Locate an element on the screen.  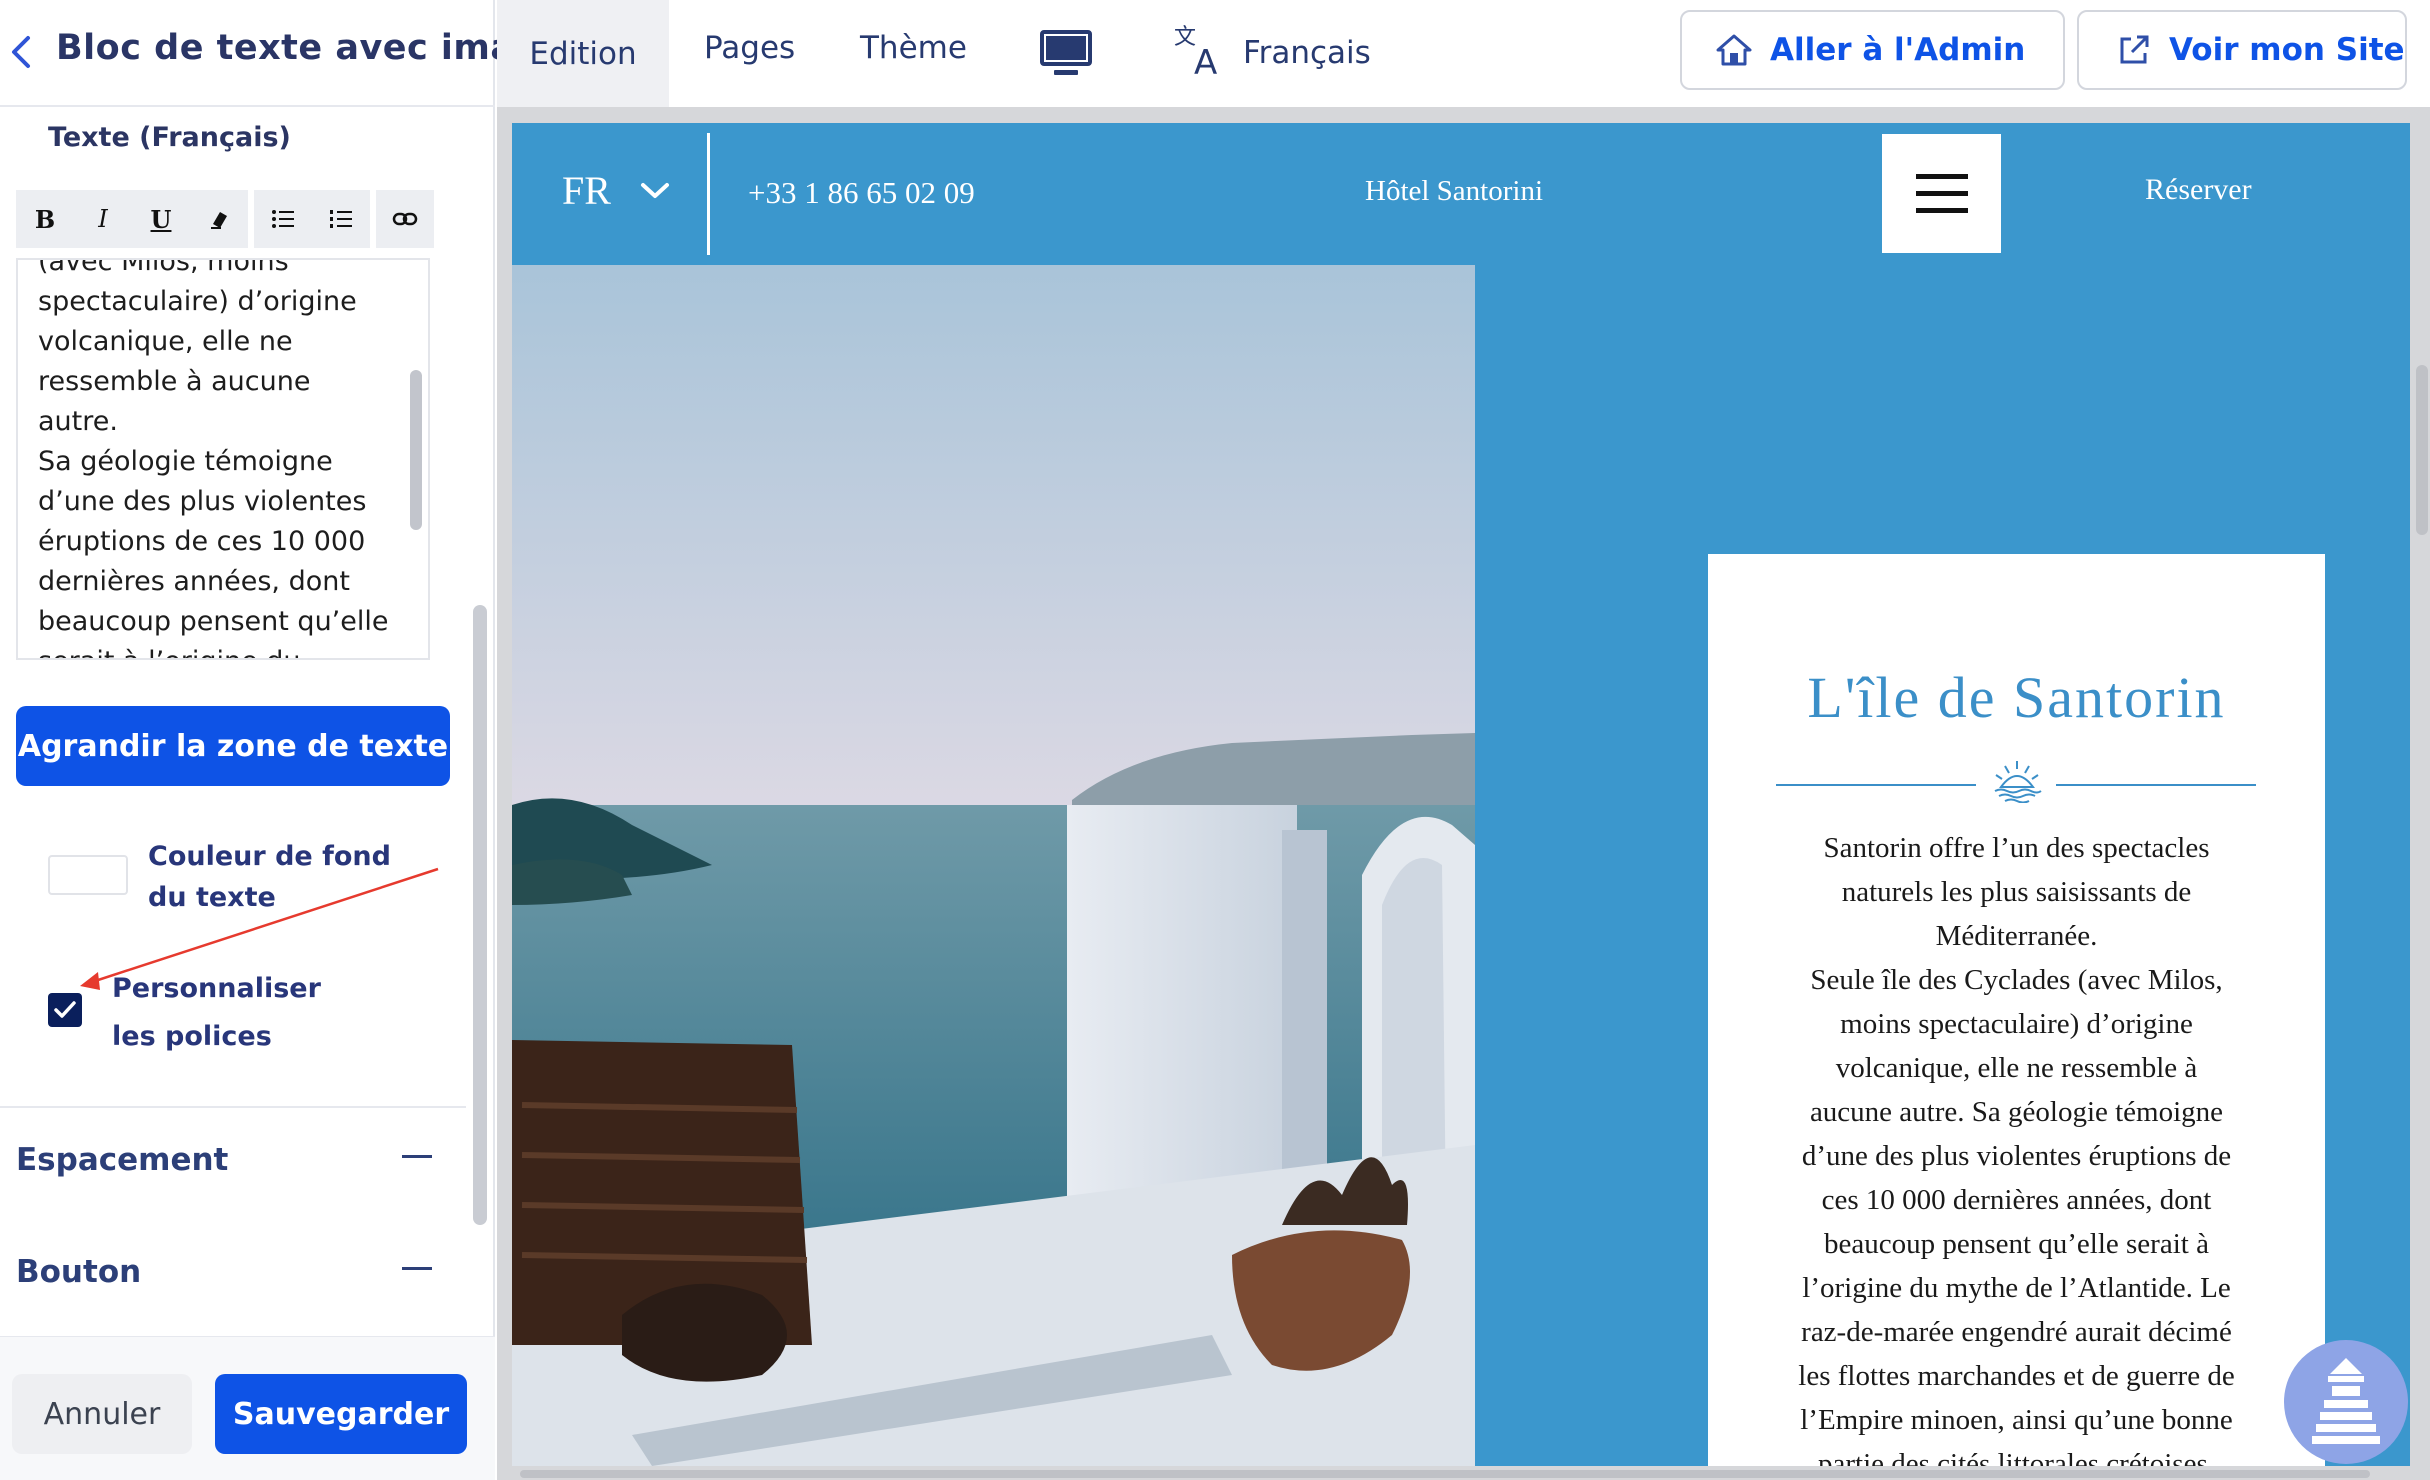
sidebar-header: Bloc de texte avec image is located at coordinates (282, 53).